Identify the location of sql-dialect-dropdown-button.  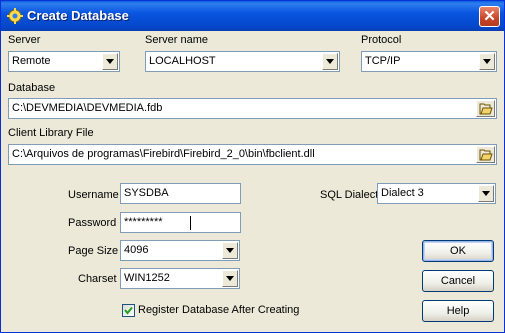
(486, 193).